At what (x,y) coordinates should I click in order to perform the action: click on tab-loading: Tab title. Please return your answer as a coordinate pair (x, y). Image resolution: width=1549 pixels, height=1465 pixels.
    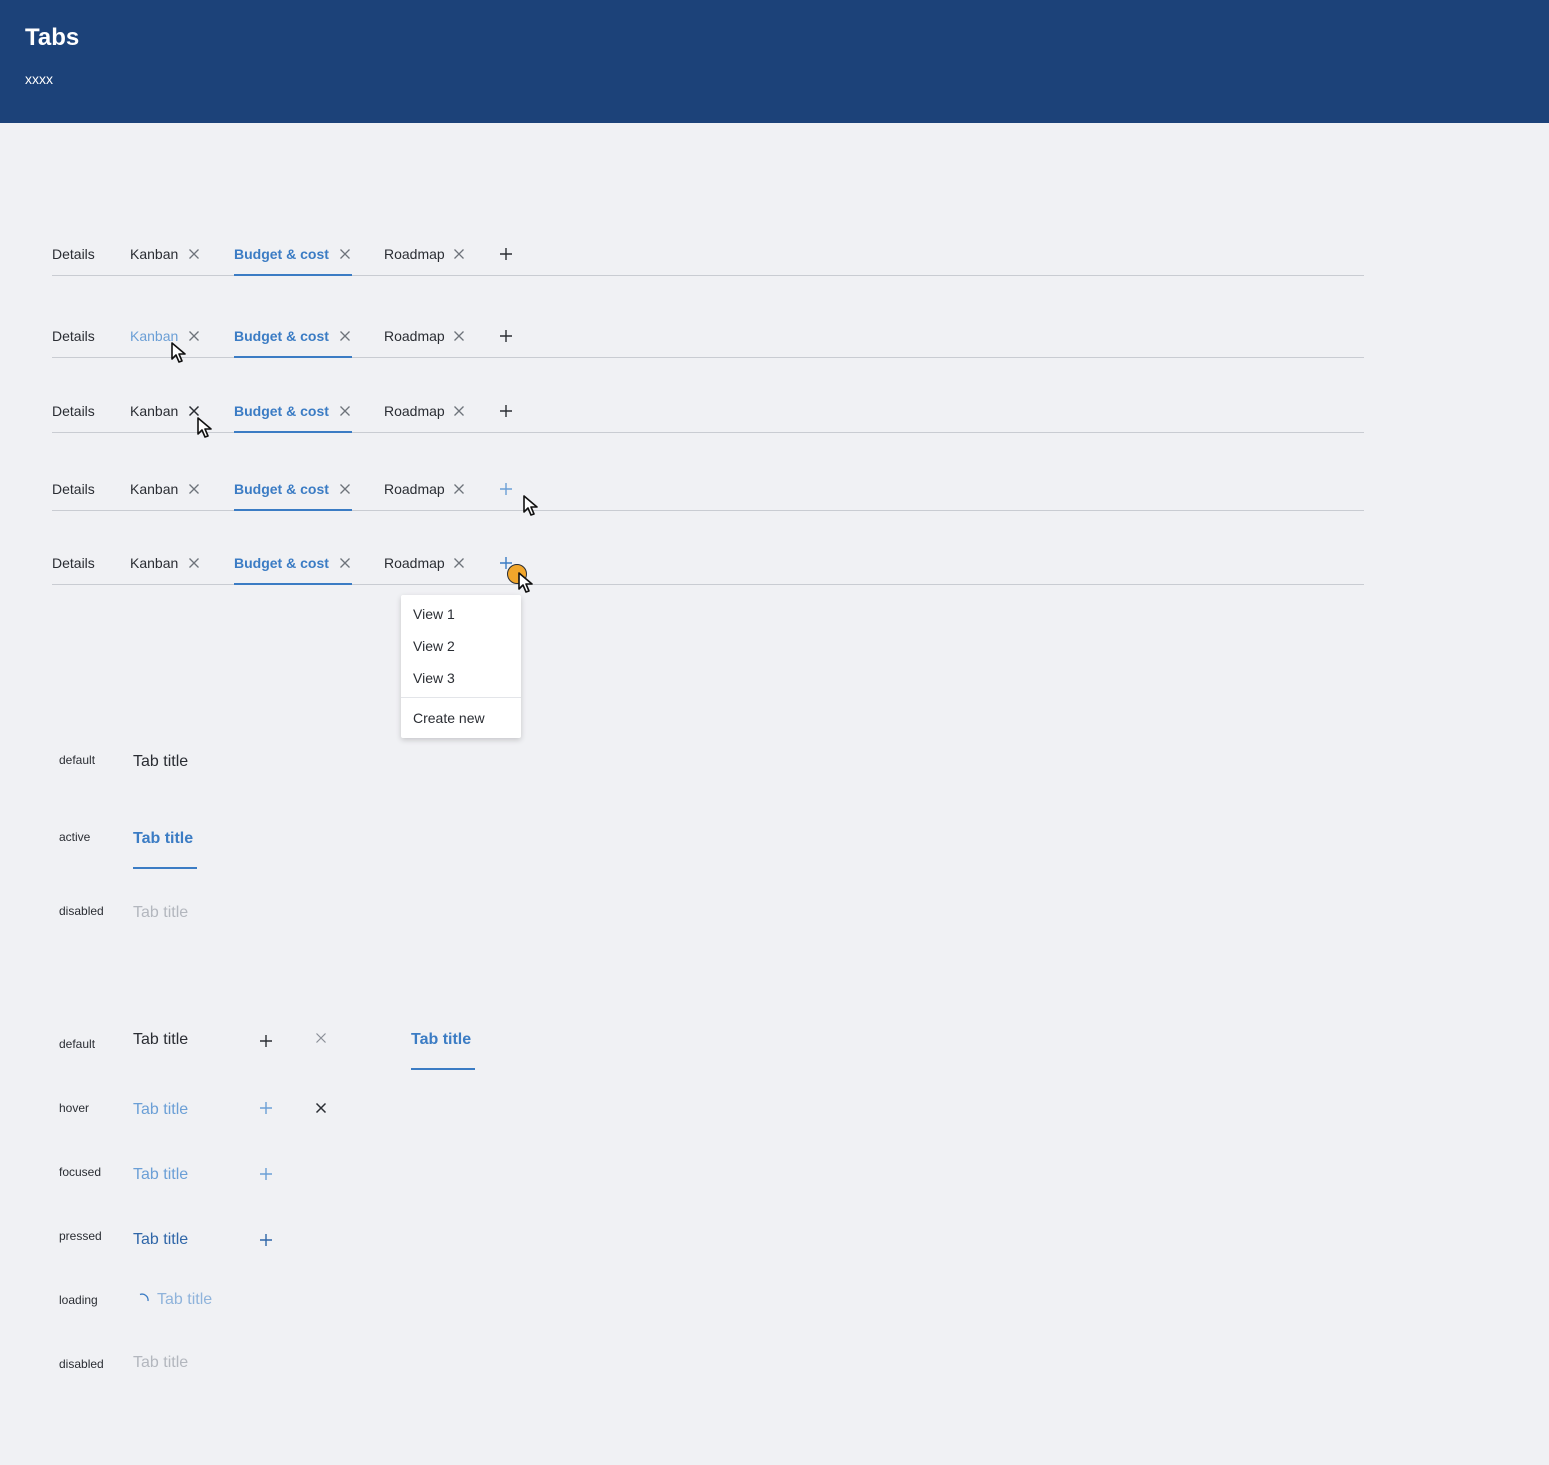
    Looking at the image, I should click on (185, 1299).